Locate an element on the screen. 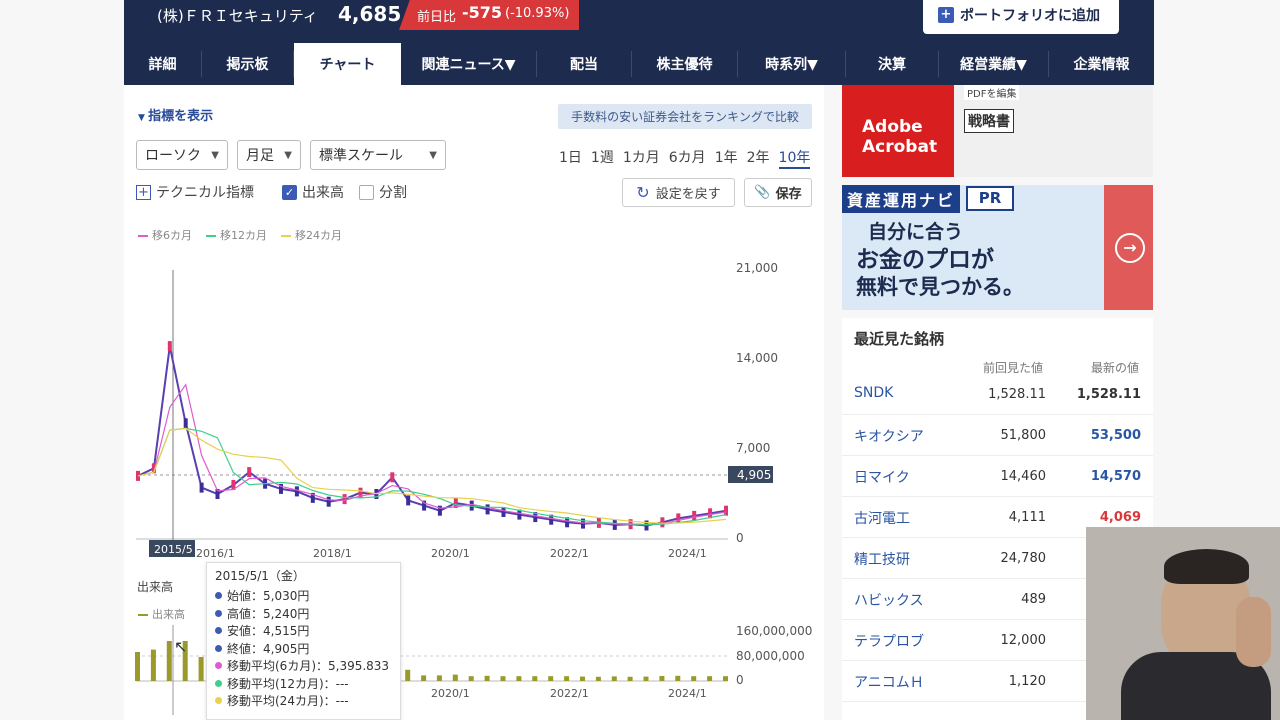 The image size is (1280, 720). tooltip-low: 安値：4,515円 is located at coordinates (303, 631).